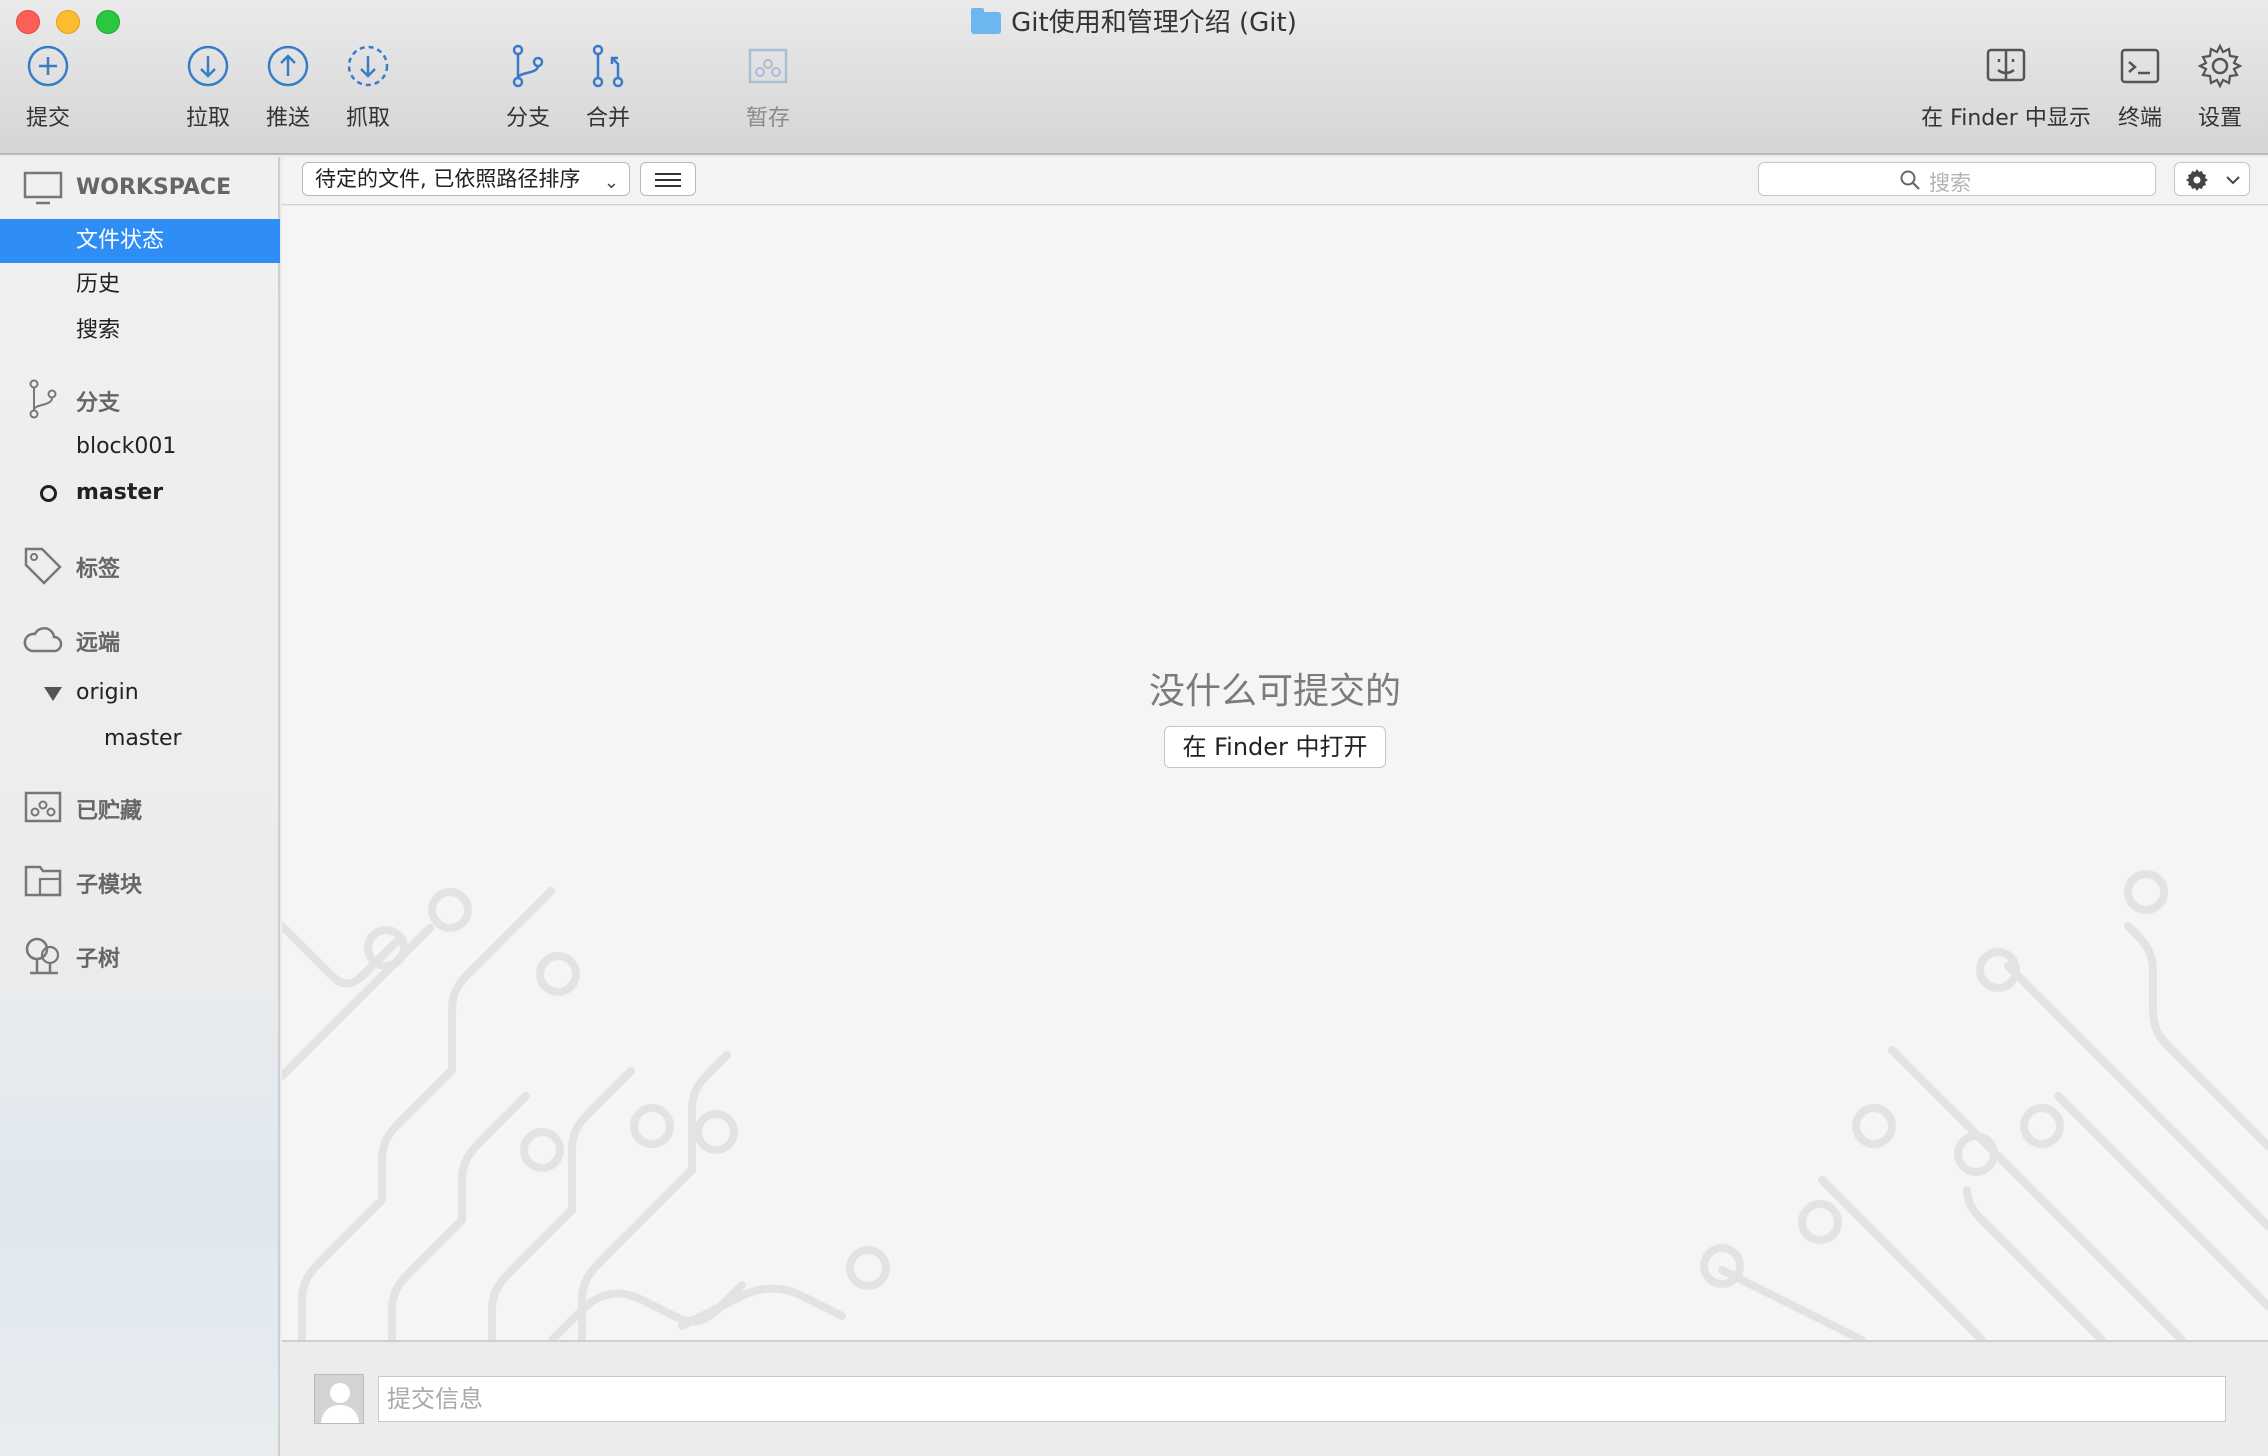  Describe the element at coordinates (2006, 118) in the screenshot. I see `show-in-finder-label: 在 Finder 中显示` at that location.